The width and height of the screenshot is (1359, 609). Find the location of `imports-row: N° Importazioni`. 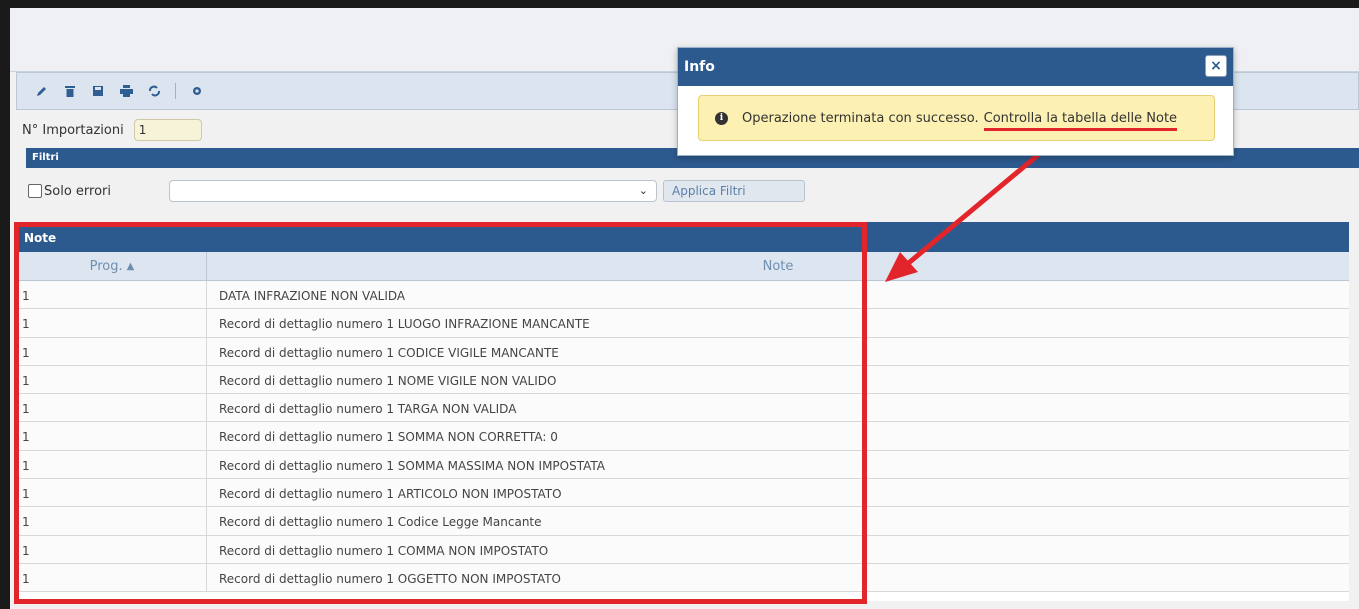

imports-row: N° Importazioni is located at coordinates (112, 130).